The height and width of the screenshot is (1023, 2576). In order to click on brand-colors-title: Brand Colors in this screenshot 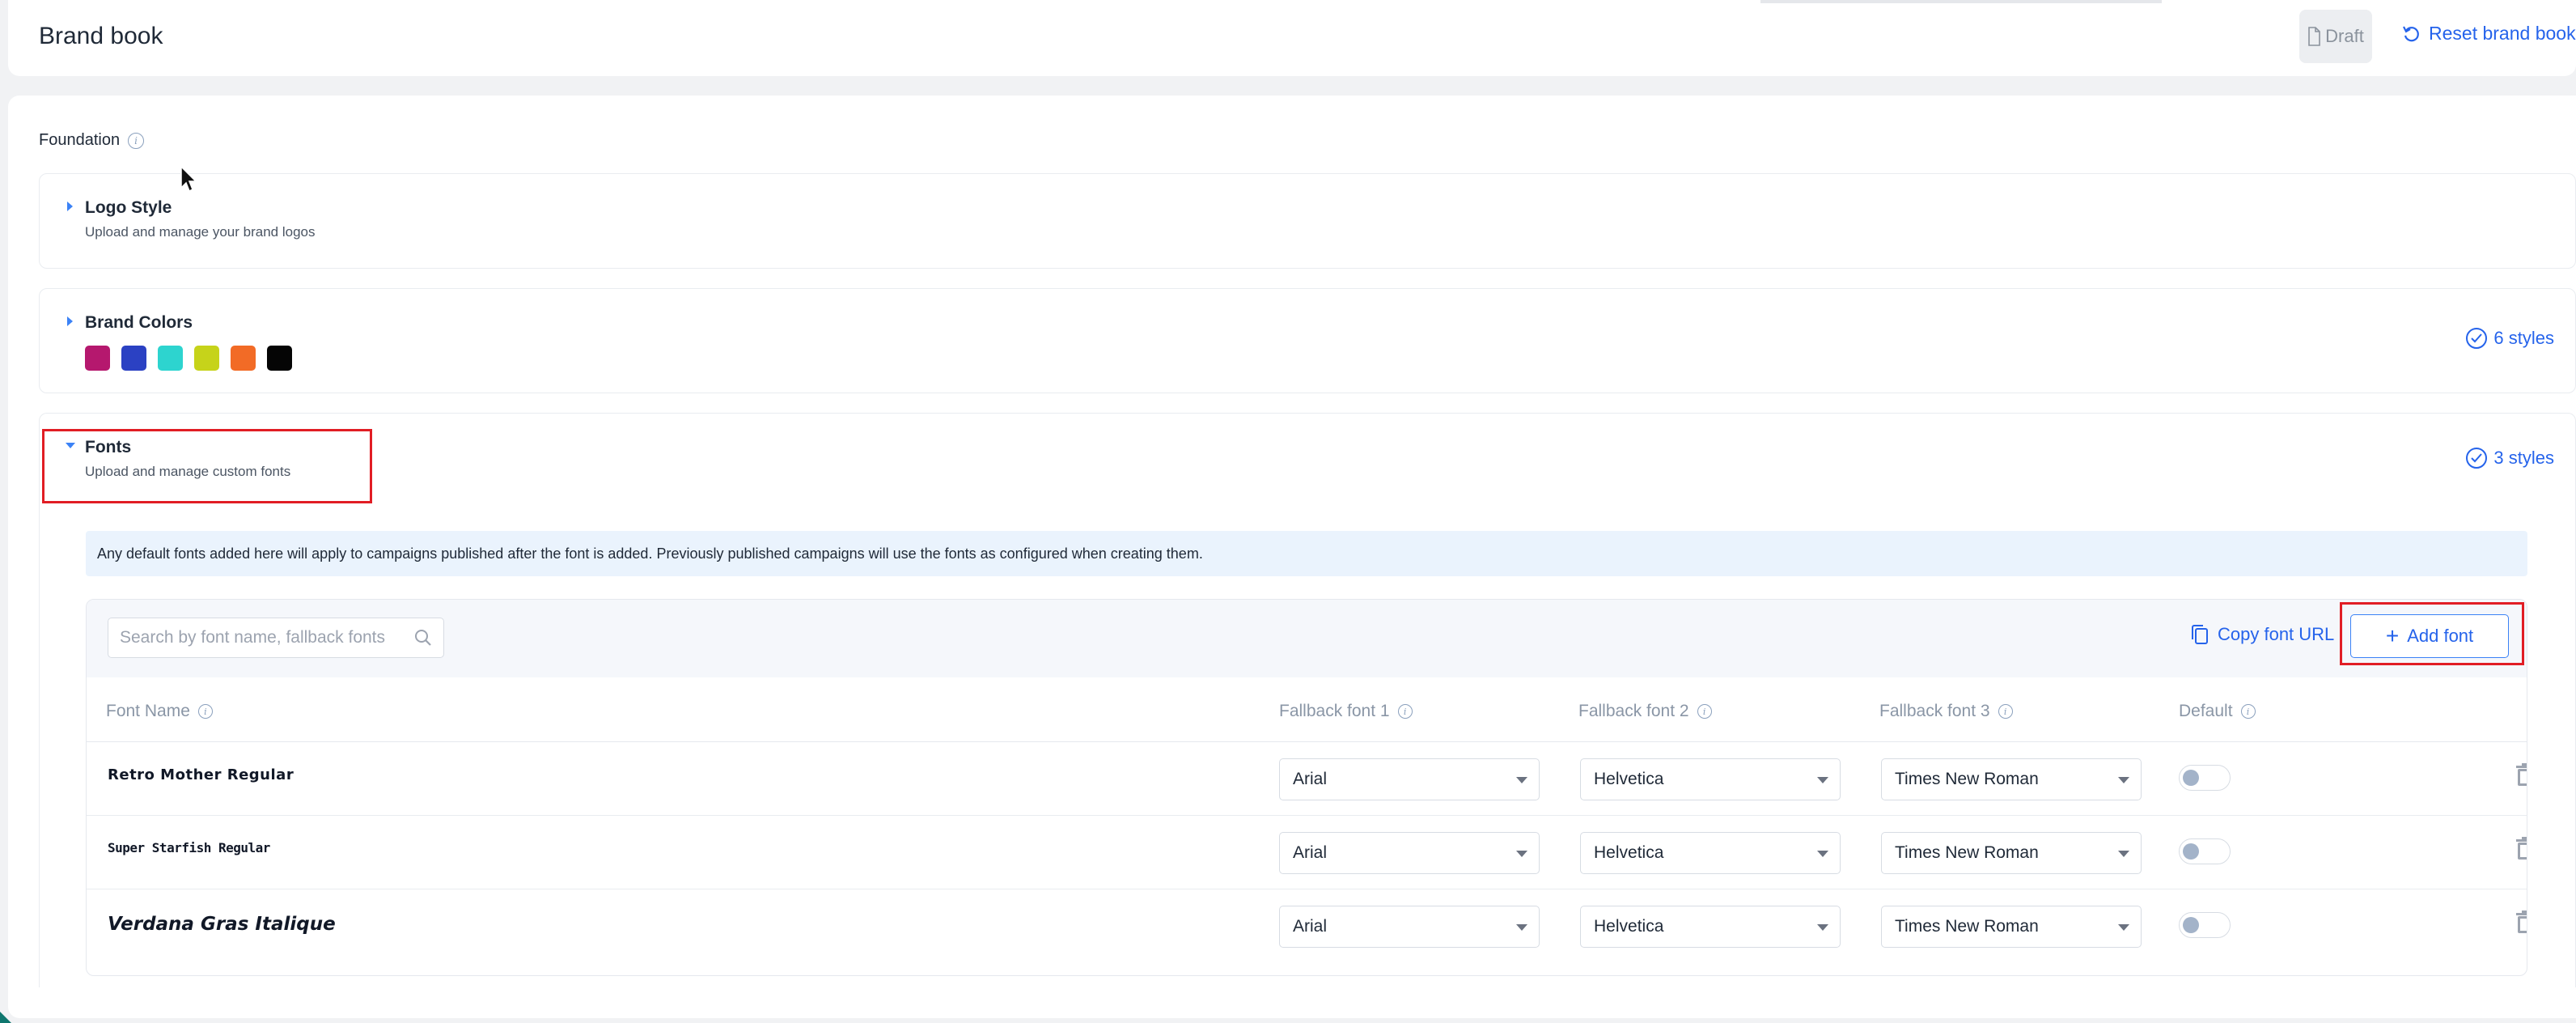, I will do `click(139, 322)`.